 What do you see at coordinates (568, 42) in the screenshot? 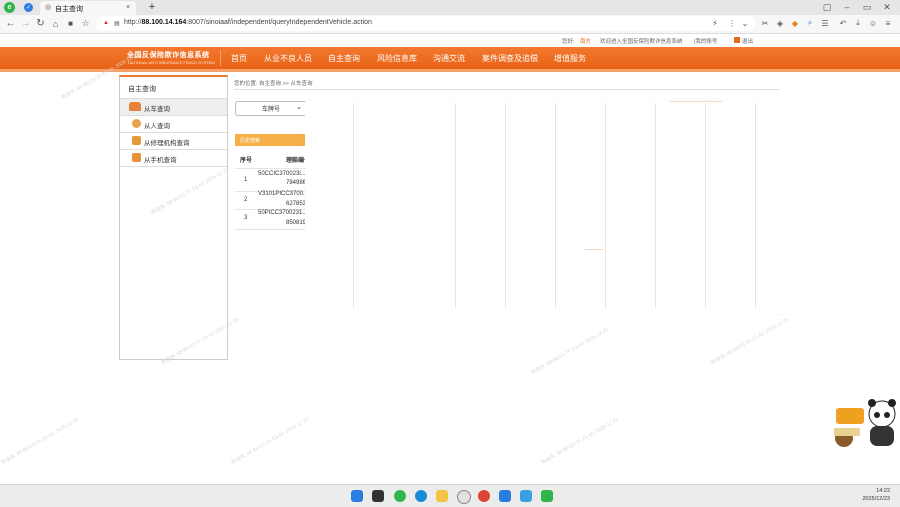
I see `greeting-text: 您好:` at bounding box center [568, 42].